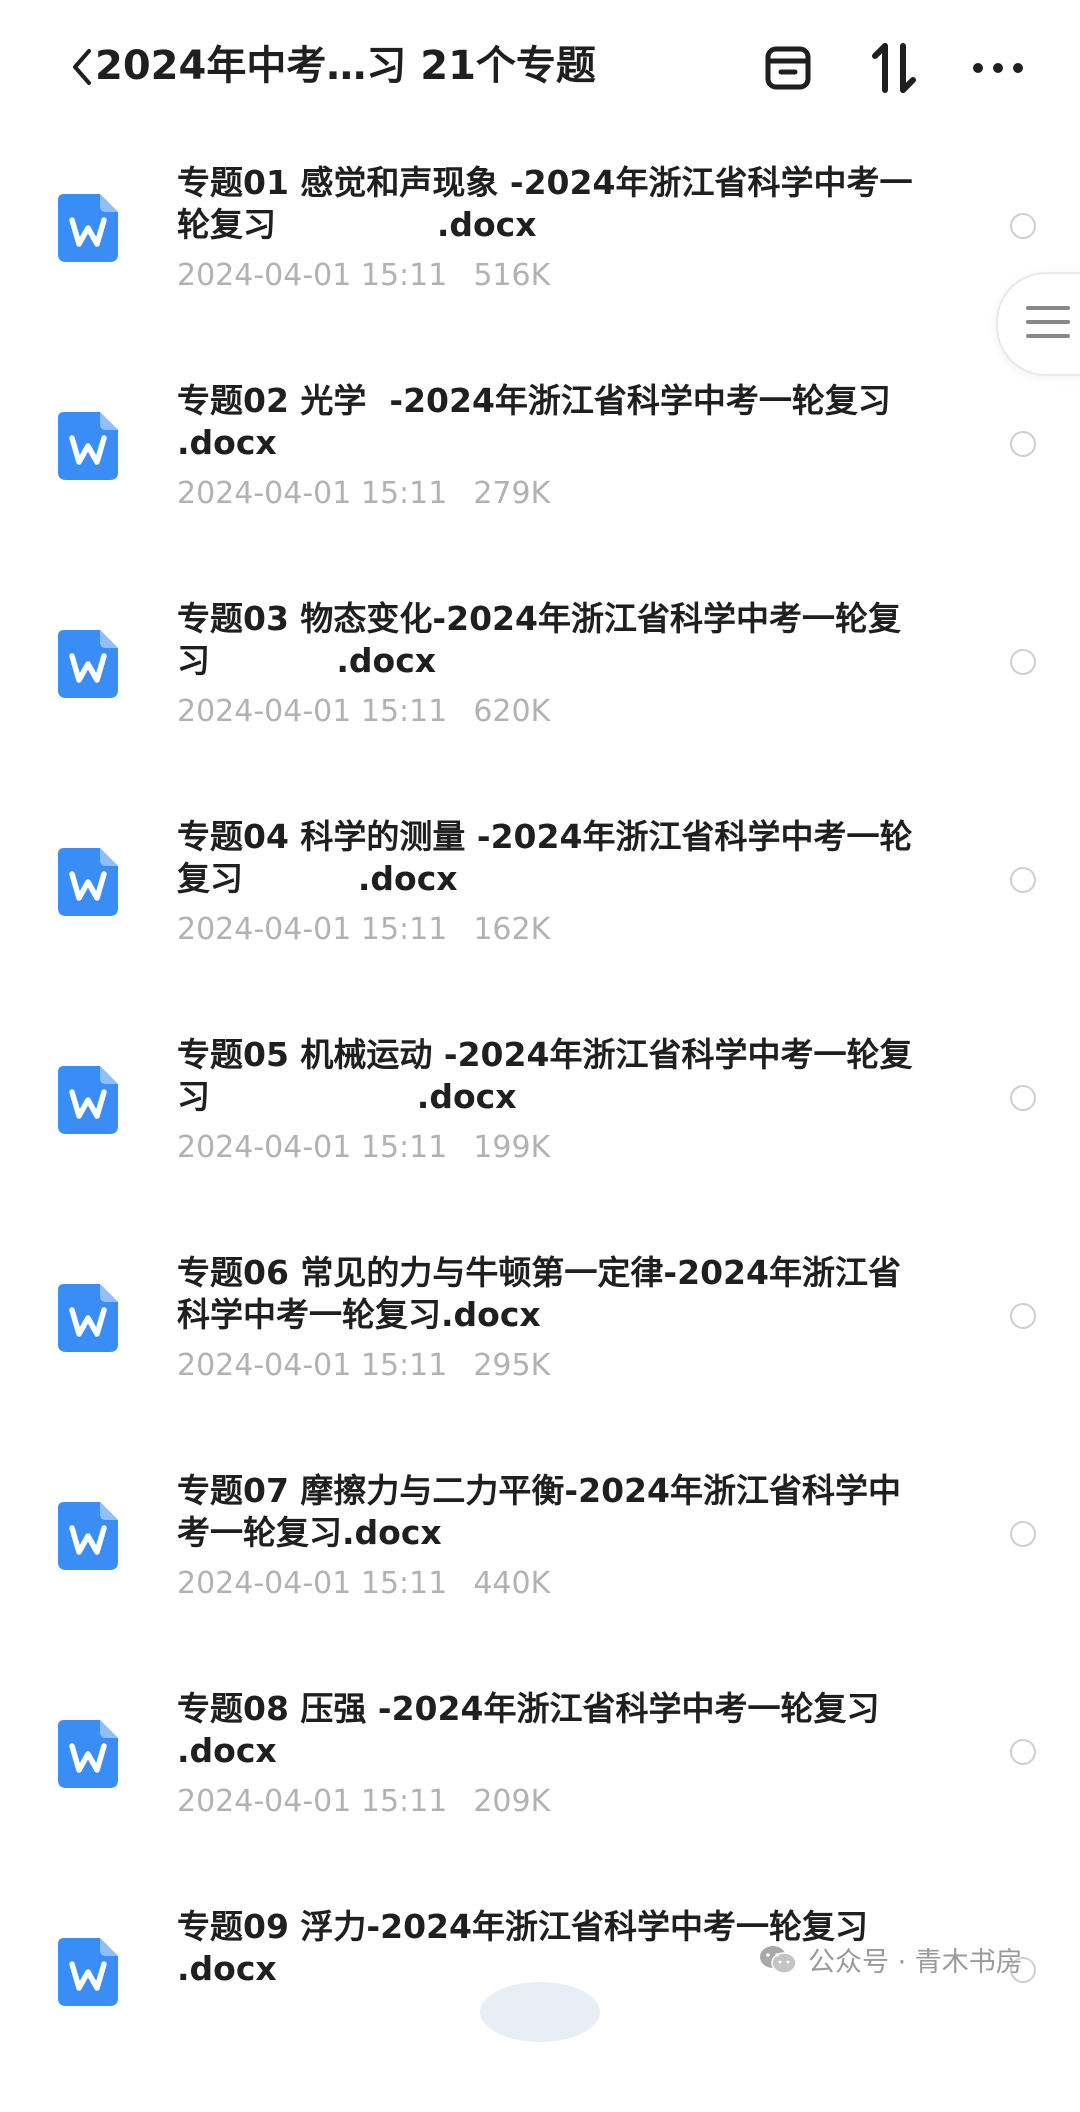 The image size is (1080, 2112). I want to click on wechat-icon, so click(778, 1959).